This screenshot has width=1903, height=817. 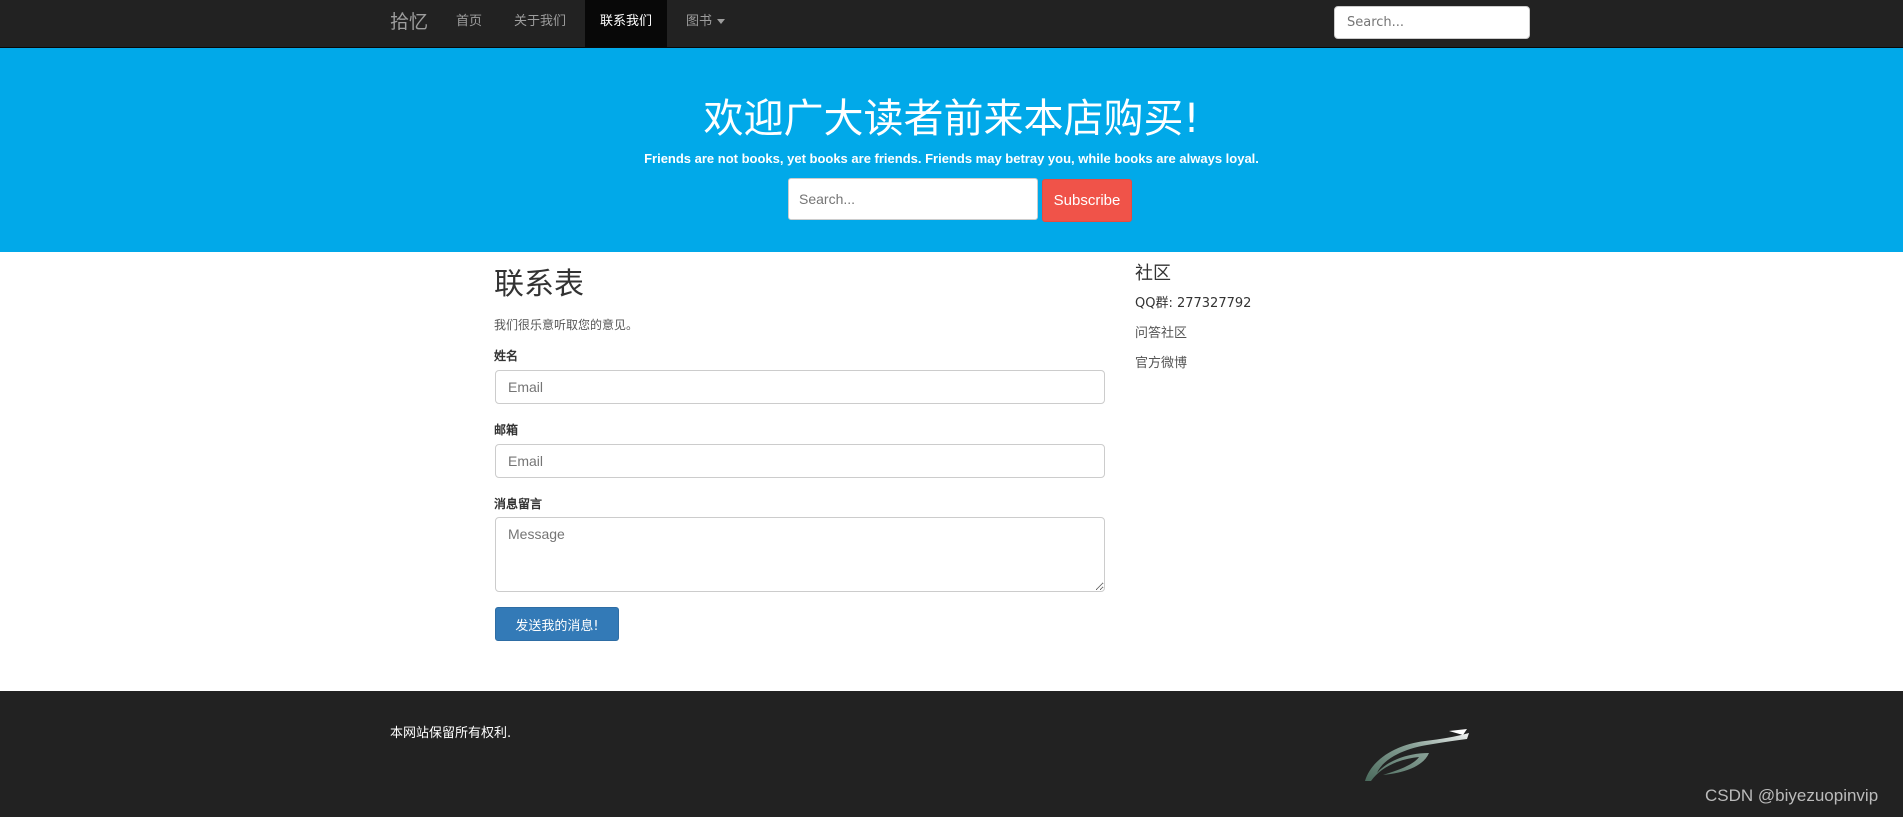 I want to click on nav-item-books-label: 图书, so click(x=699, y=21).